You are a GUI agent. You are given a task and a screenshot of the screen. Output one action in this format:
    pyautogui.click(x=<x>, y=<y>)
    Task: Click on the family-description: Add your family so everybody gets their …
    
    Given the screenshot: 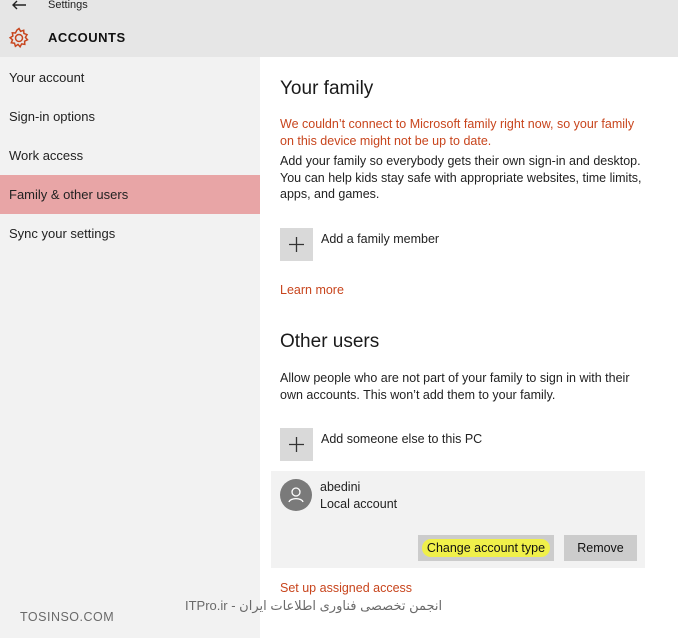 What is the action you would take?
    pyautogui.click(x=461, y=177)
    